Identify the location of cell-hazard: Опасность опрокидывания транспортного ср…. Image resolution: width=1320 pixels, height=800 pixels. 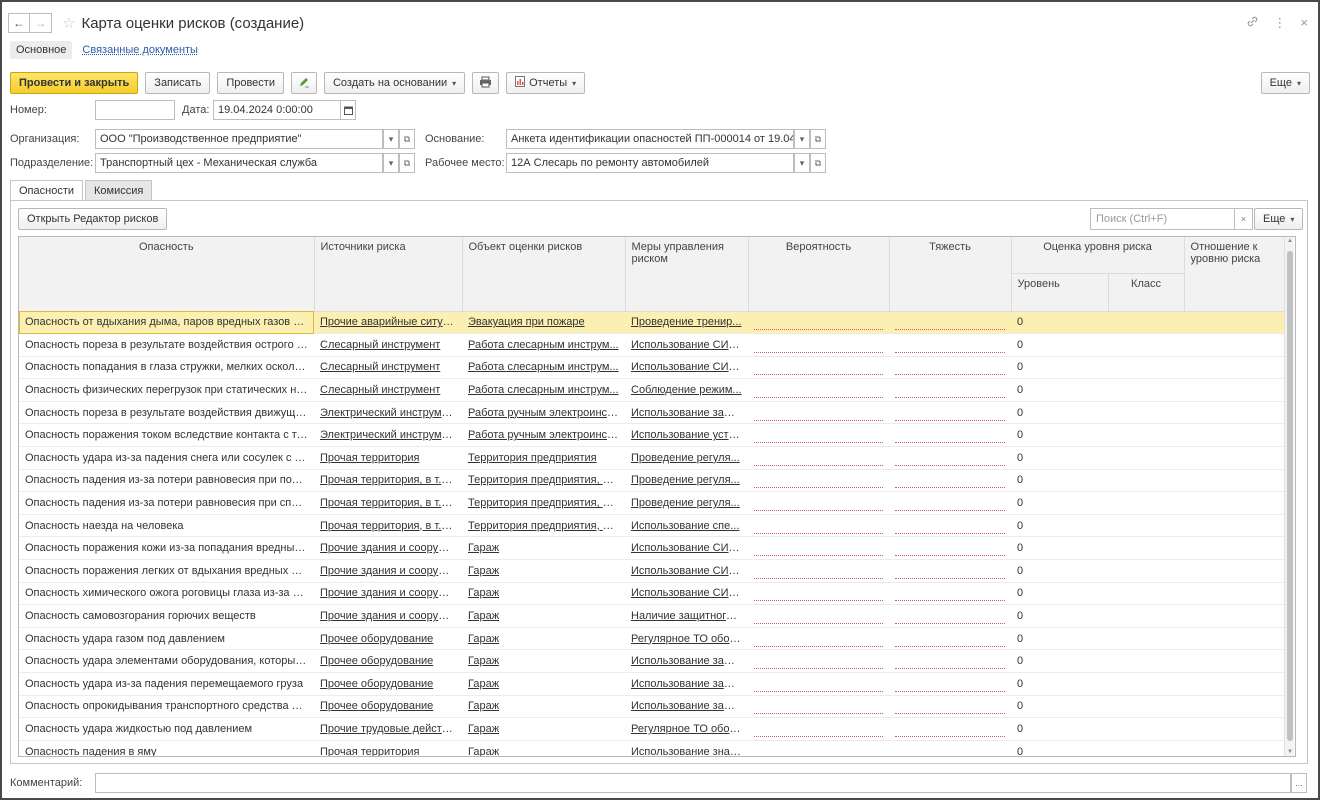
(166, 707).